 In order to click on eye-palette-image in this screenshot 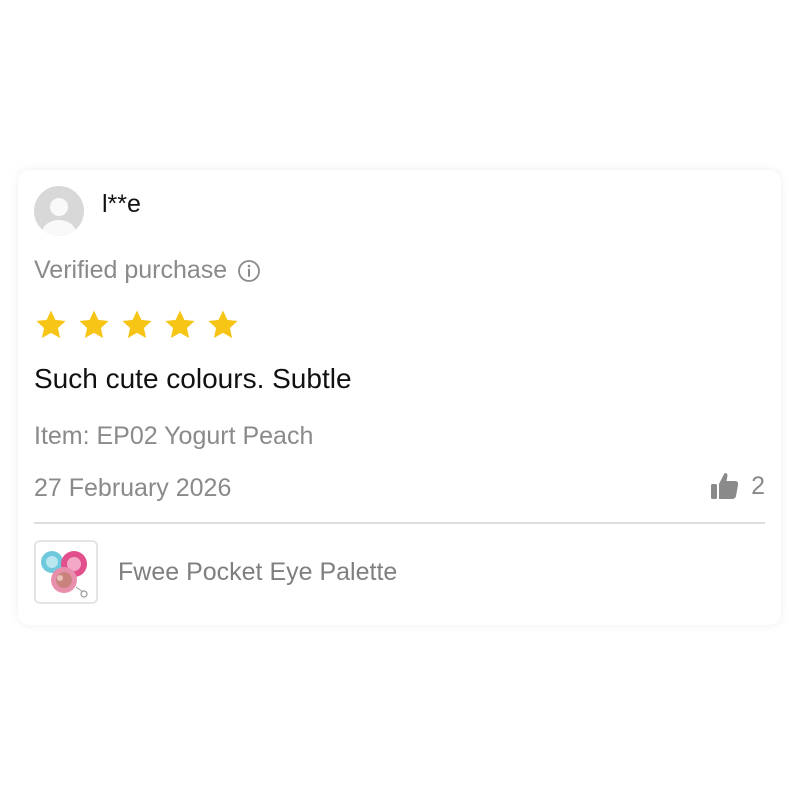, I will do `click(66, 572)`.